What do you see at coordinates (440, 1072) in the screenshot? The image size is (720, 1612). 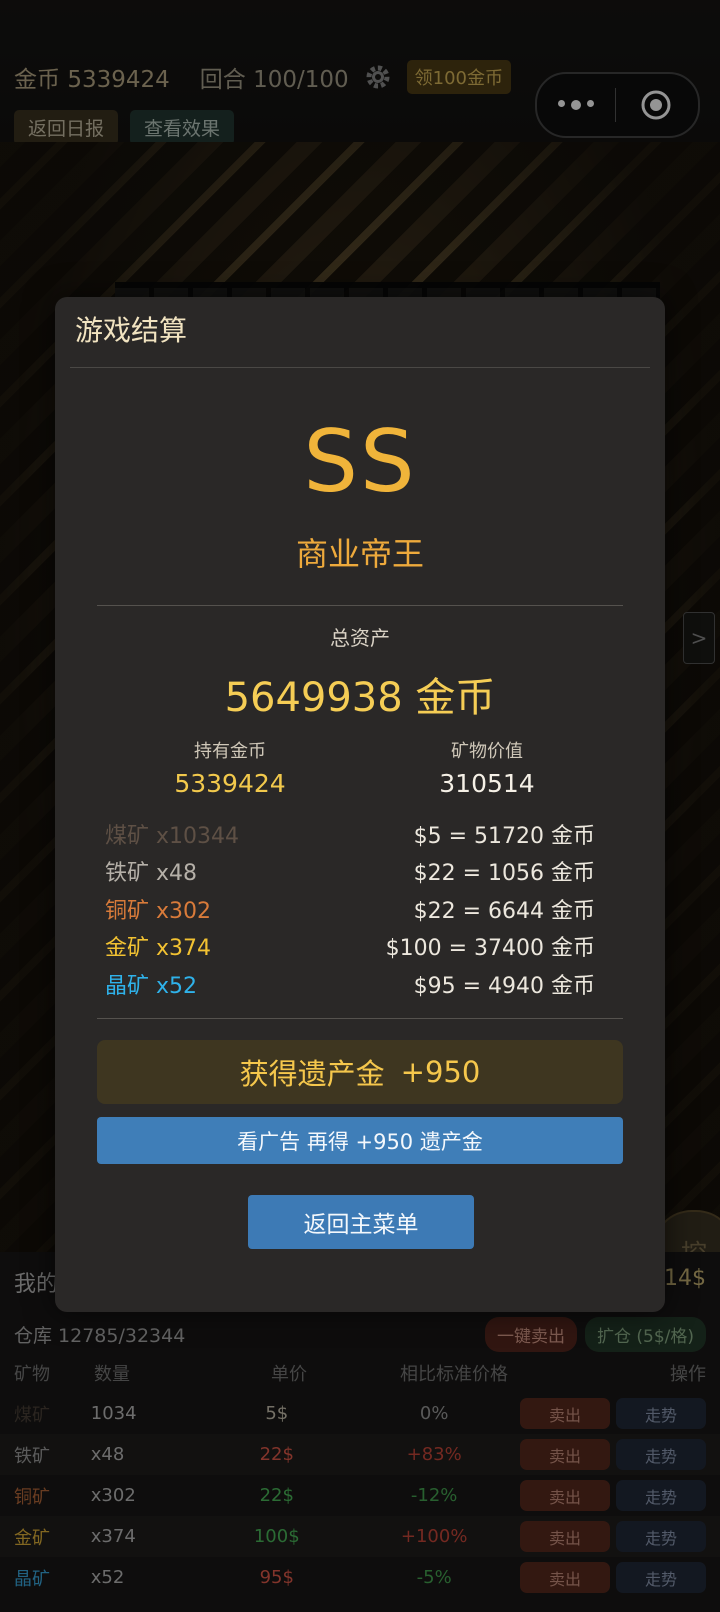 I see `legacy-value: +950` at bounding box center [440, 1072].